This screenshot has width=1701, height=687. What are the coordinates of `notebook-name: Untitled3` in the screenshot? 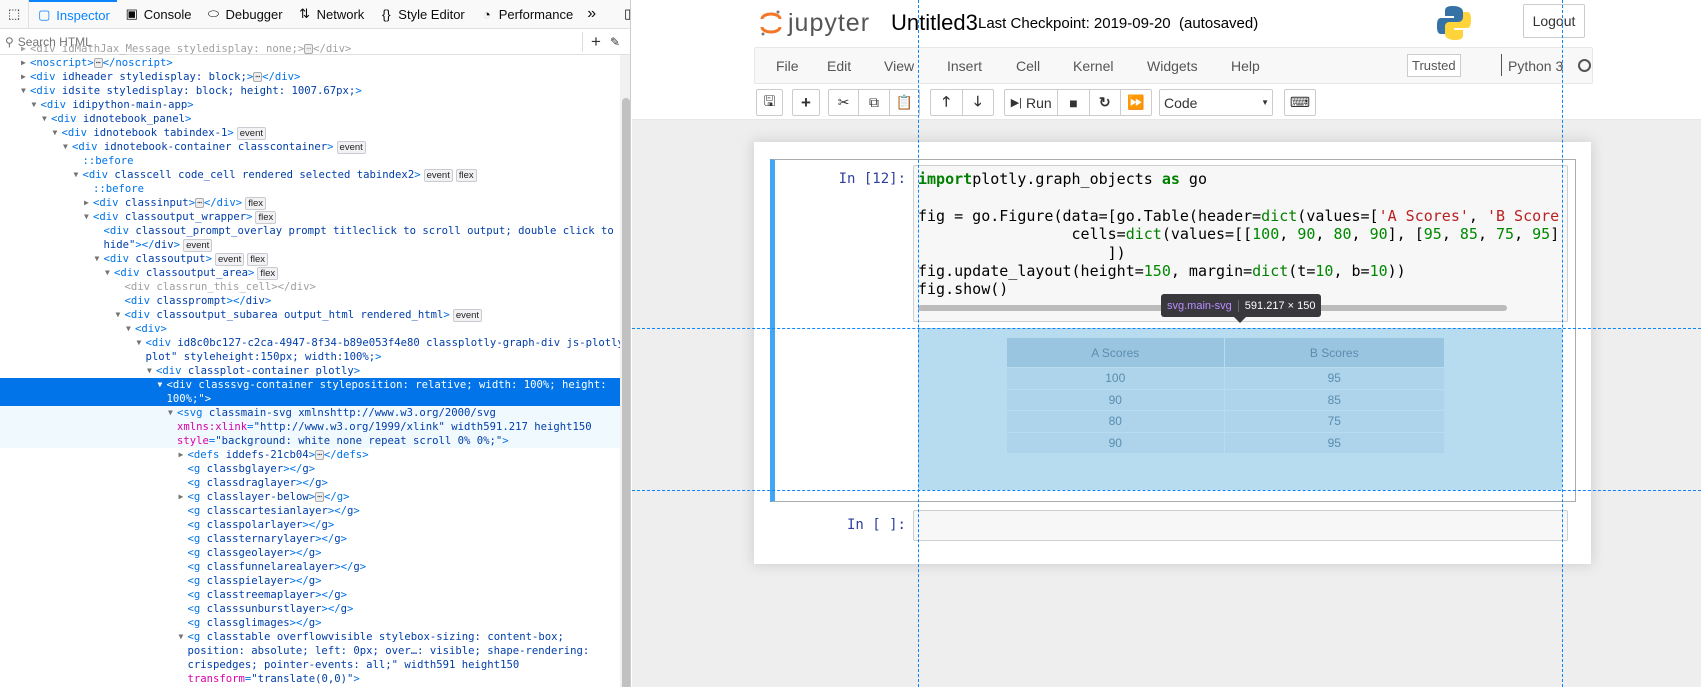 It's located at (934, 23).